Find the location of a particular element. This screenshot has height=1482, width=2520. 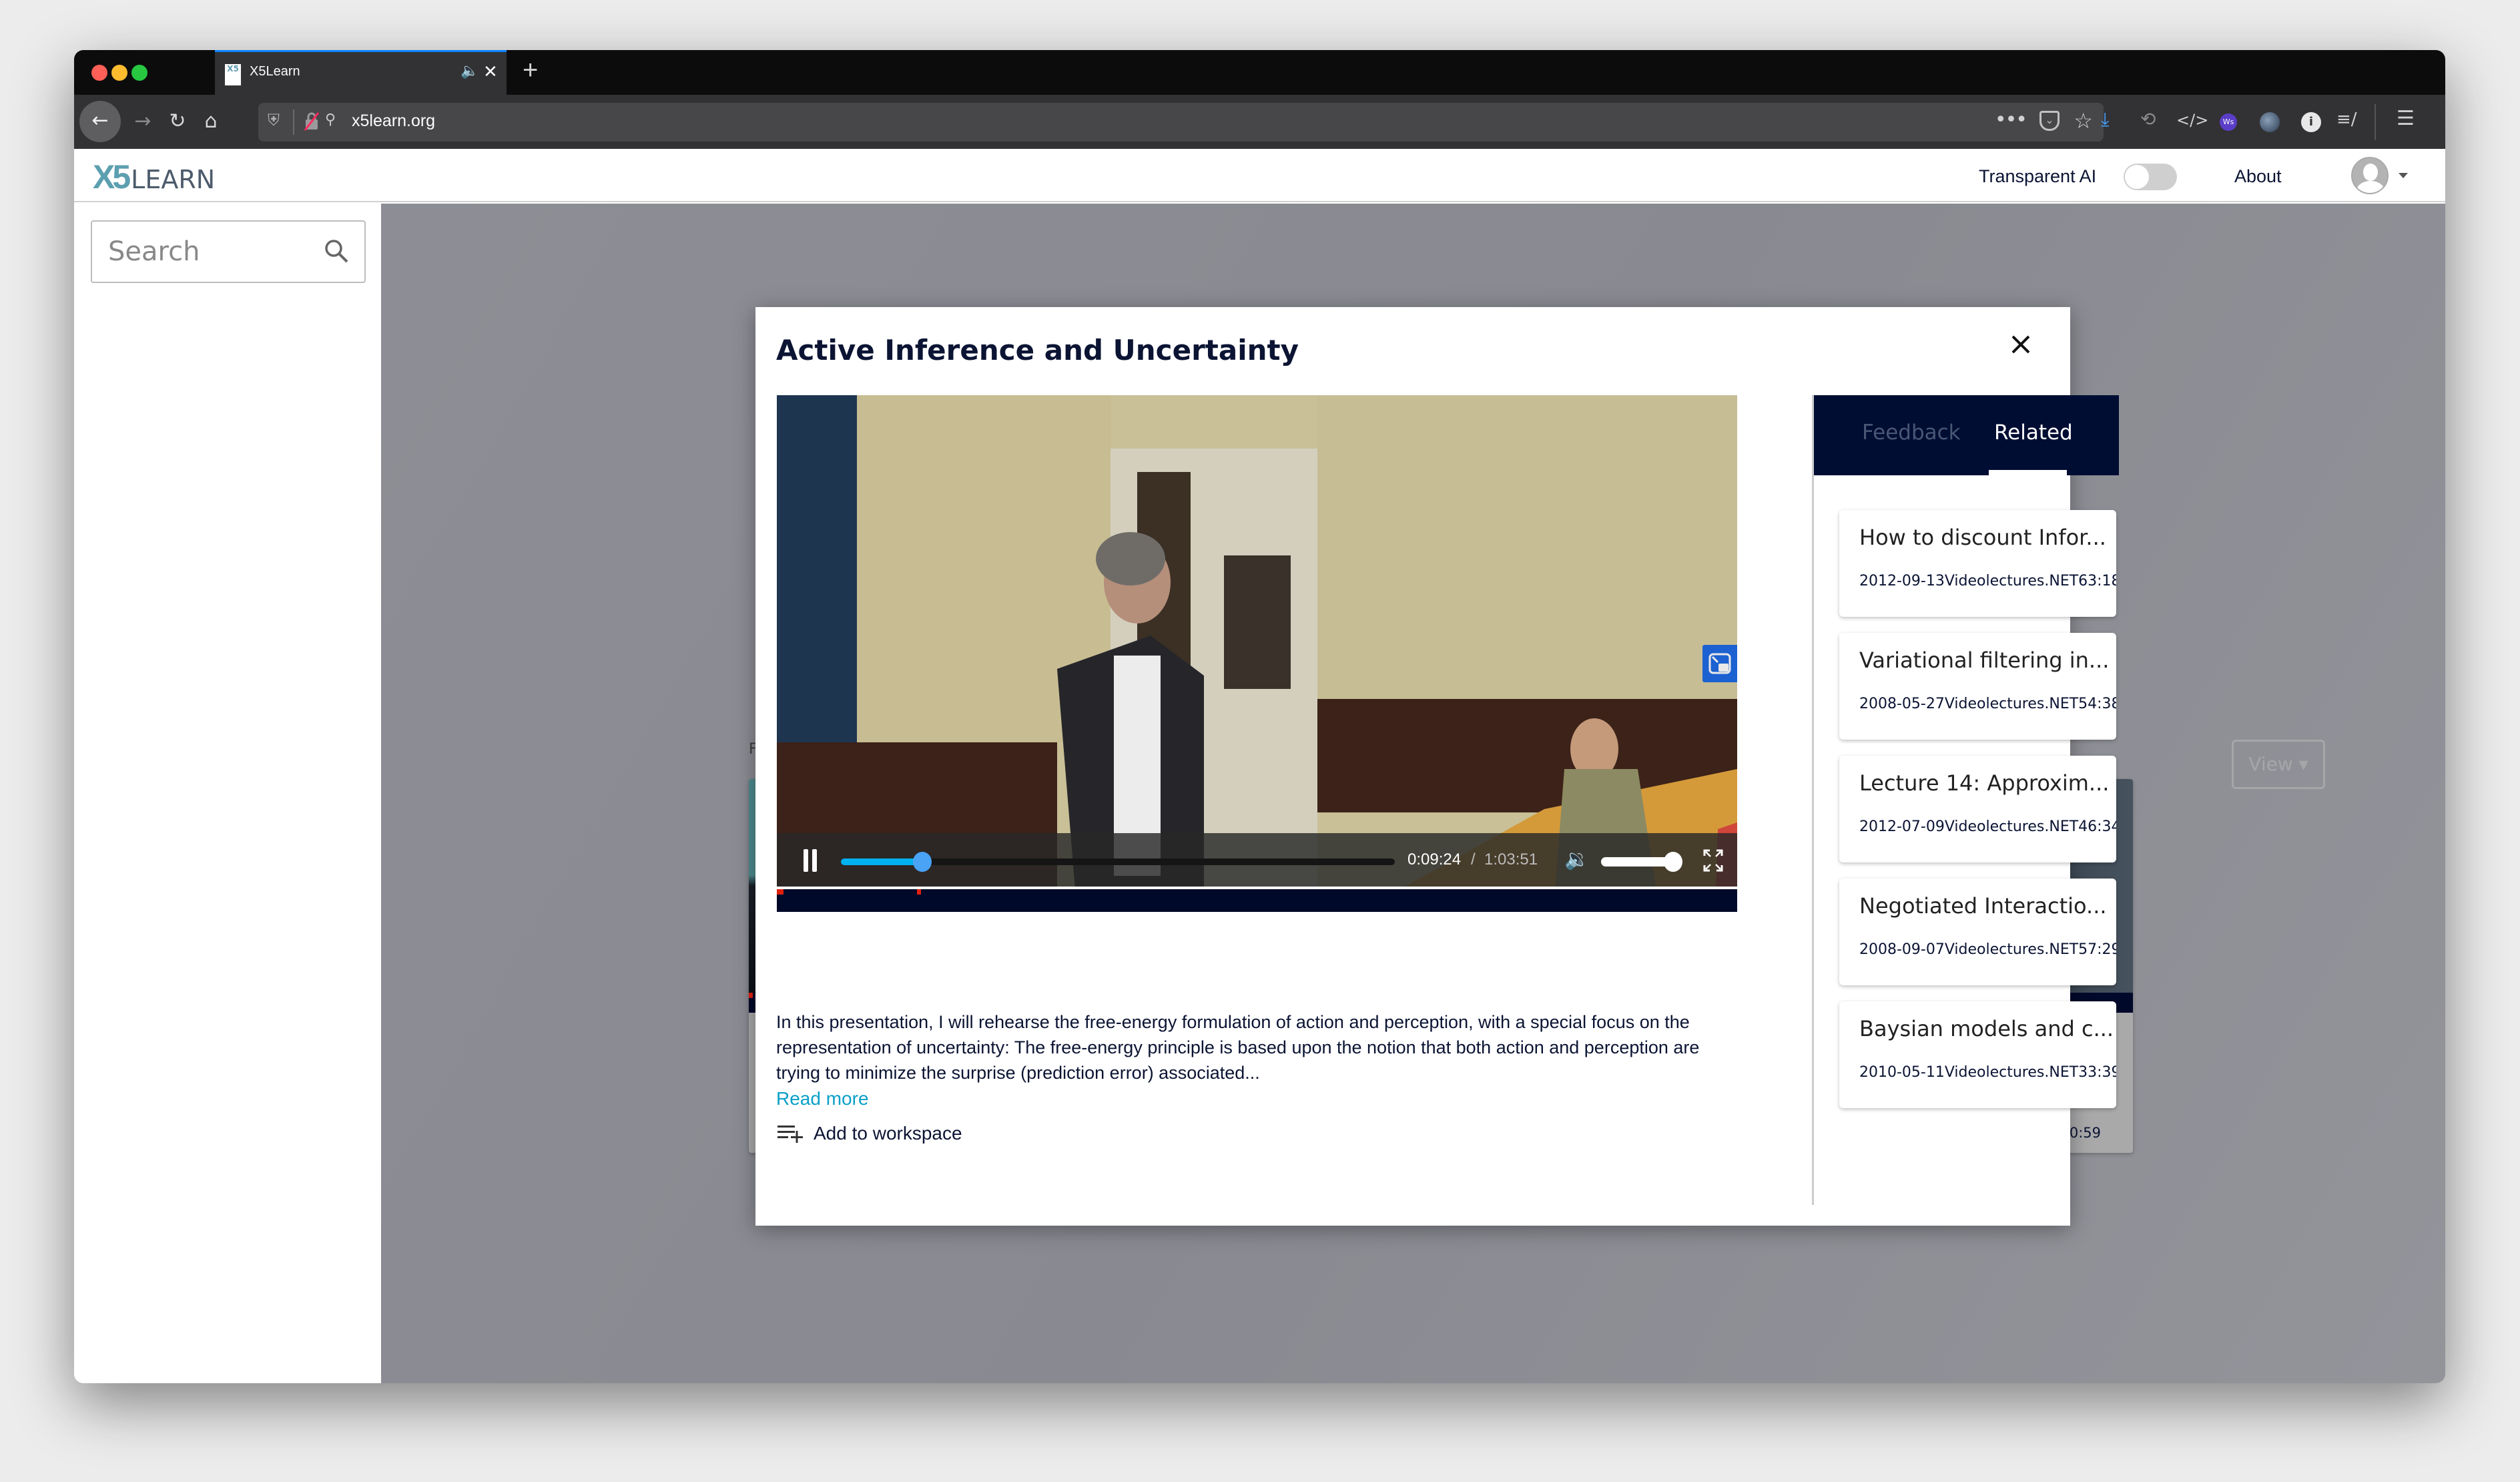

home-icon: ⌂ is located at coordinates (211, 121).